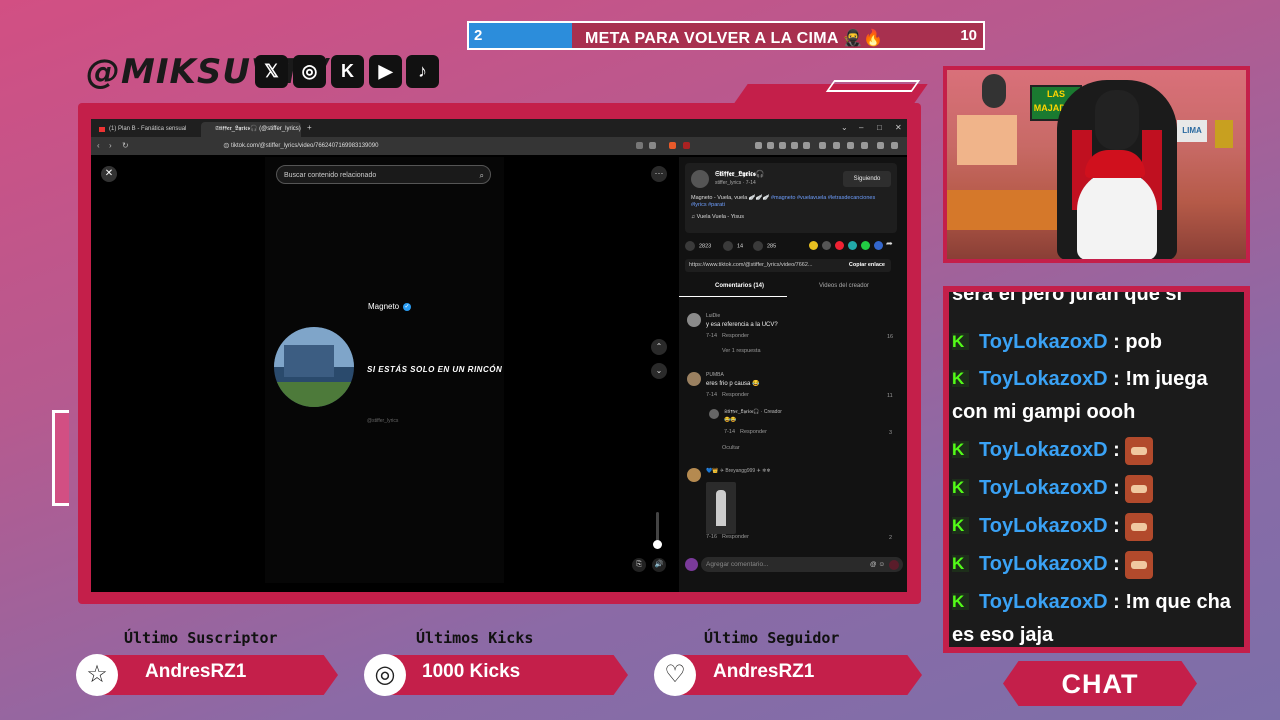 The image size is (1280, 720). Describe the element at coordinates (733, 246) in the screenshot. I see `comment-count: 14` at that location.